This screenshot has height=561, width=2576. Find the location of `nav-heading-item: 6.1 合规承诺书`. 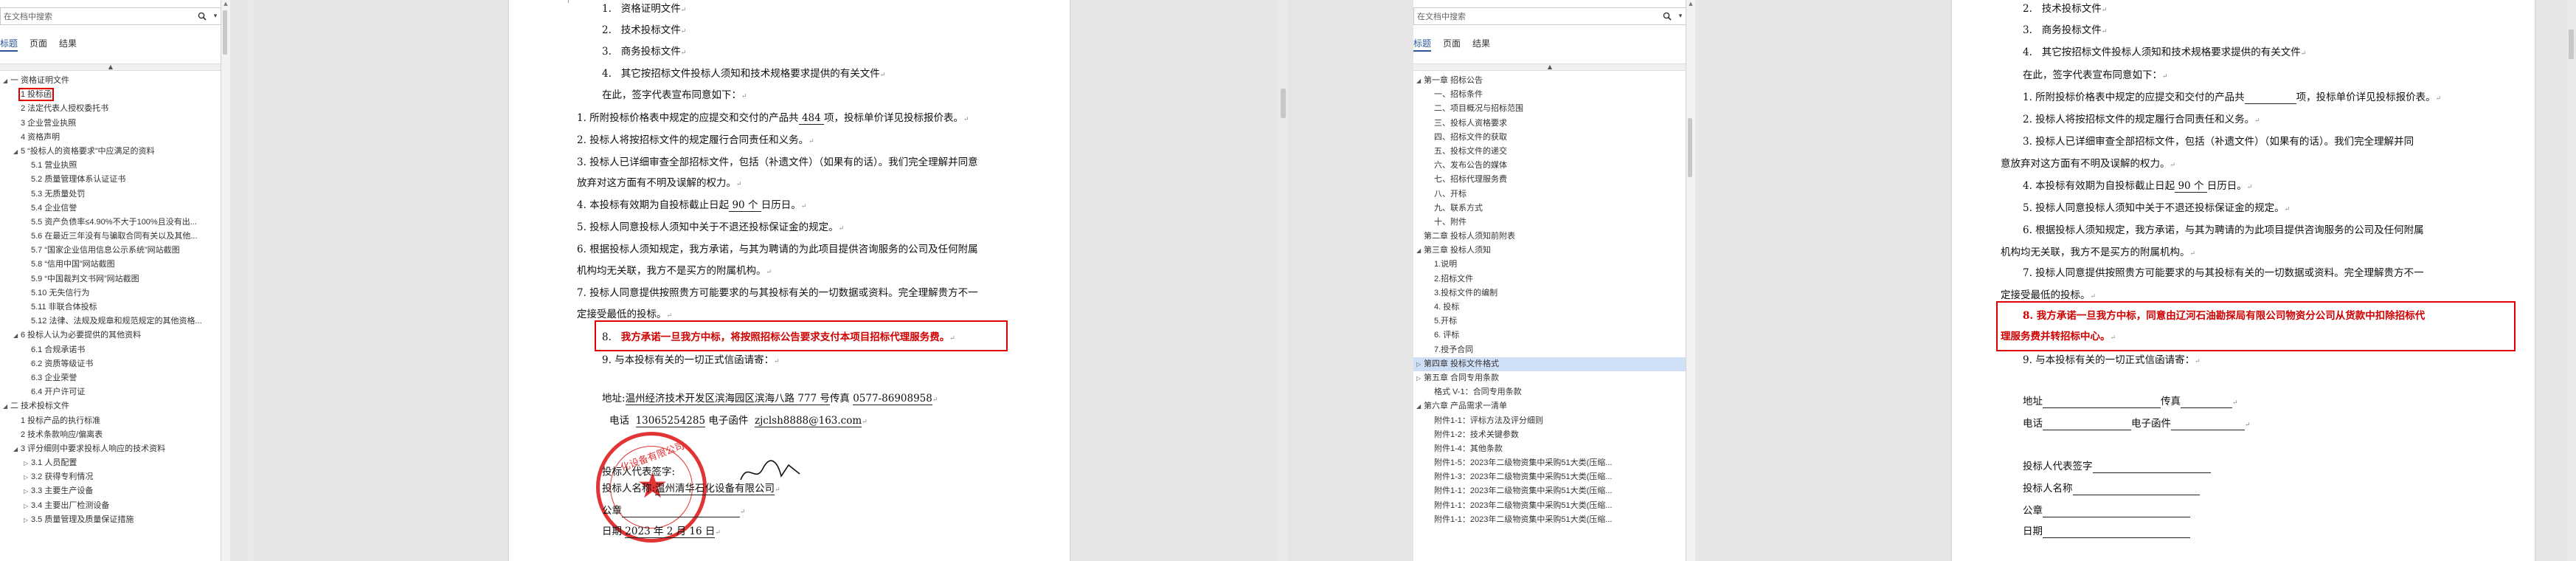

nav-heading-item: 6.1 合规承诺书 is located at coordinates (111, 350).